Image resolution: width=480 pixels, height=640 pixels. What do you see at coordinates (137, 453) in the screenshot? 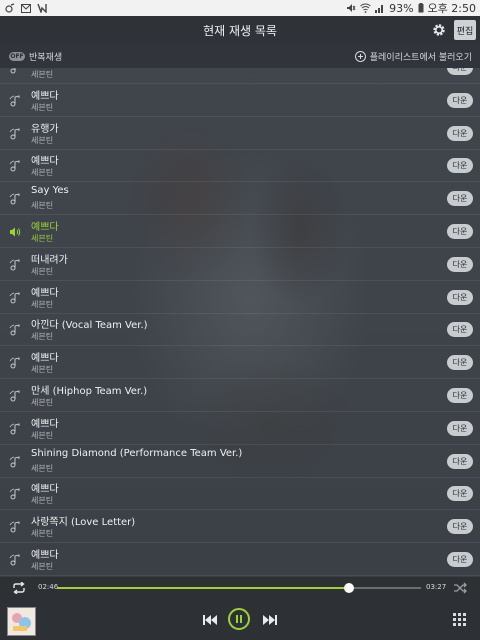
I see `track-title: Shining Diamond (Performance Team Ver.)` at bounding box center [137, 453].